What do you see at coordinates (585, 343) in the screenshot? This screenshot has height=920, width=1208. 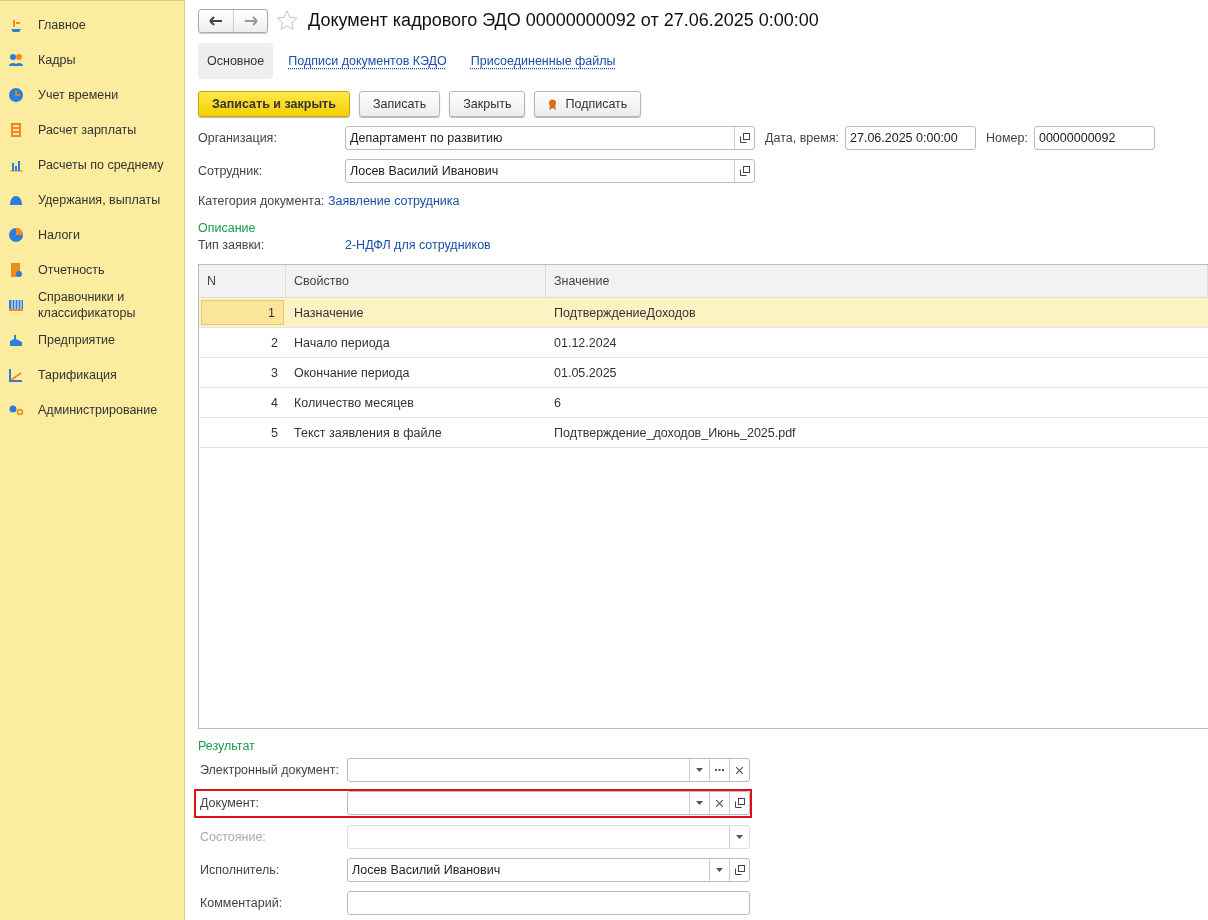 I see `table-cell-text: 01.12.2024` at bounding box center [585, 343].